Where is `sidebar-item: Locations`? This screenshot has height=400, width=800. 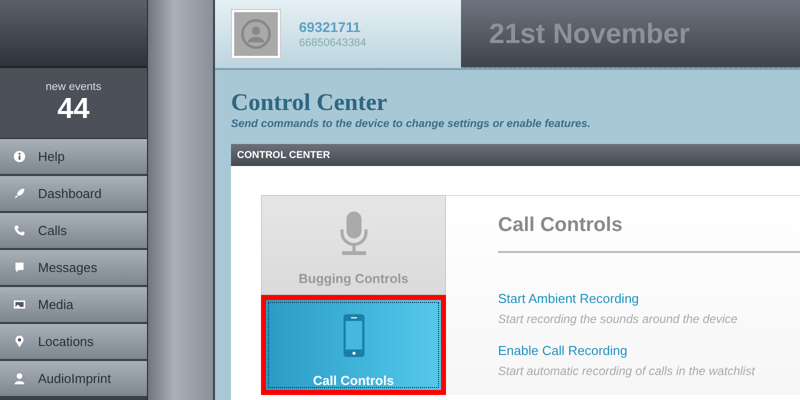 sidebar-item: Locations is located at coordinates (73, 342).